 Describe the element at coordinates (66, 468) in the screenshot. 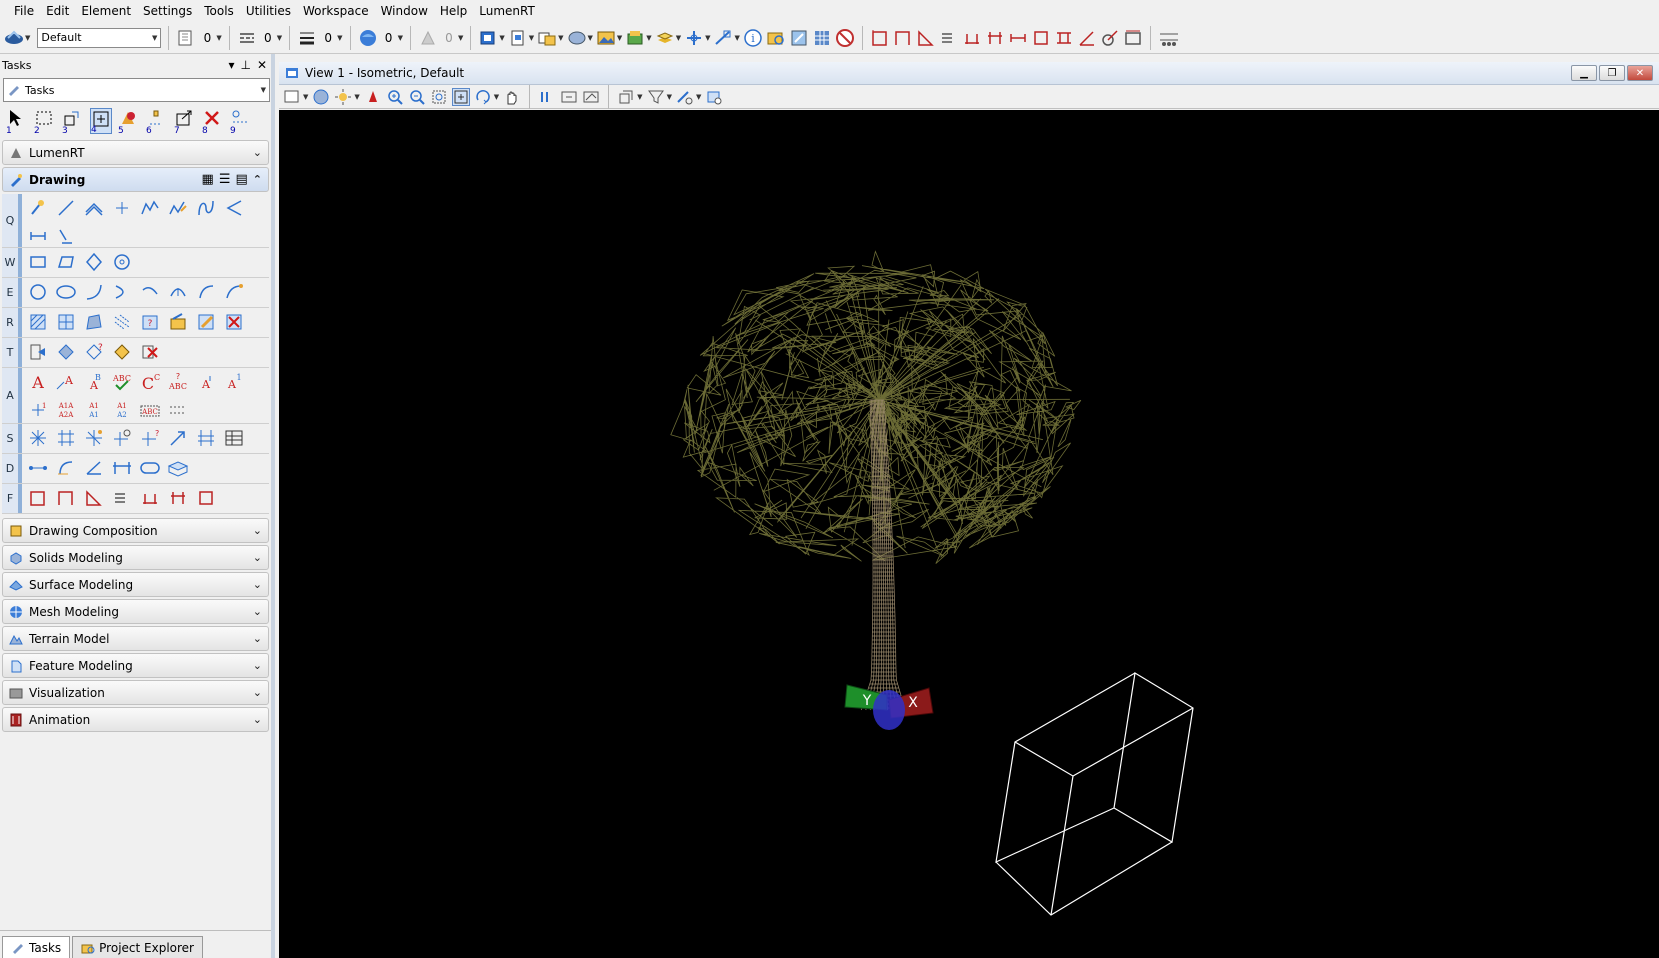

I see `dimension-arc-icon` at that location.